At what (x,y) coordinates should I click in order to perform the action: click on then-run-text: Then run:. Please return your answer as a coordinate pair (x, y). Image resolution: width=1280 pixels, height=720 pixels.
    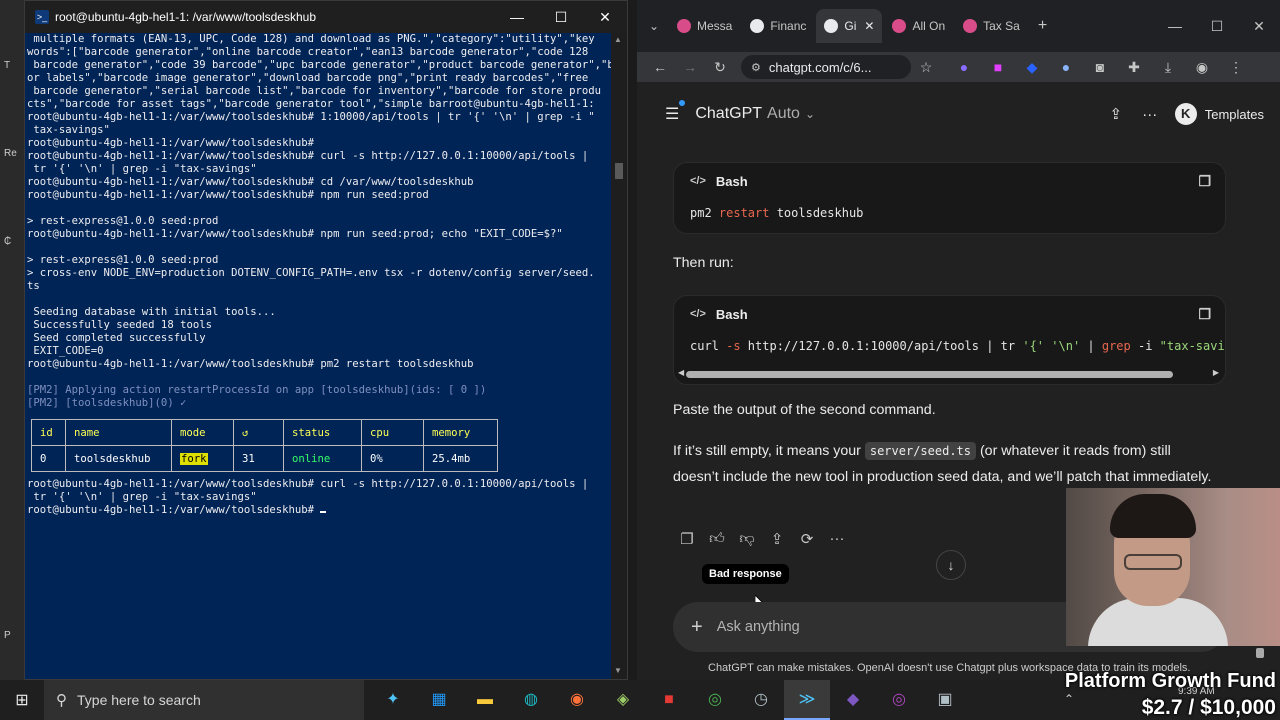
    Looking at the image, I should click on (703, 263).